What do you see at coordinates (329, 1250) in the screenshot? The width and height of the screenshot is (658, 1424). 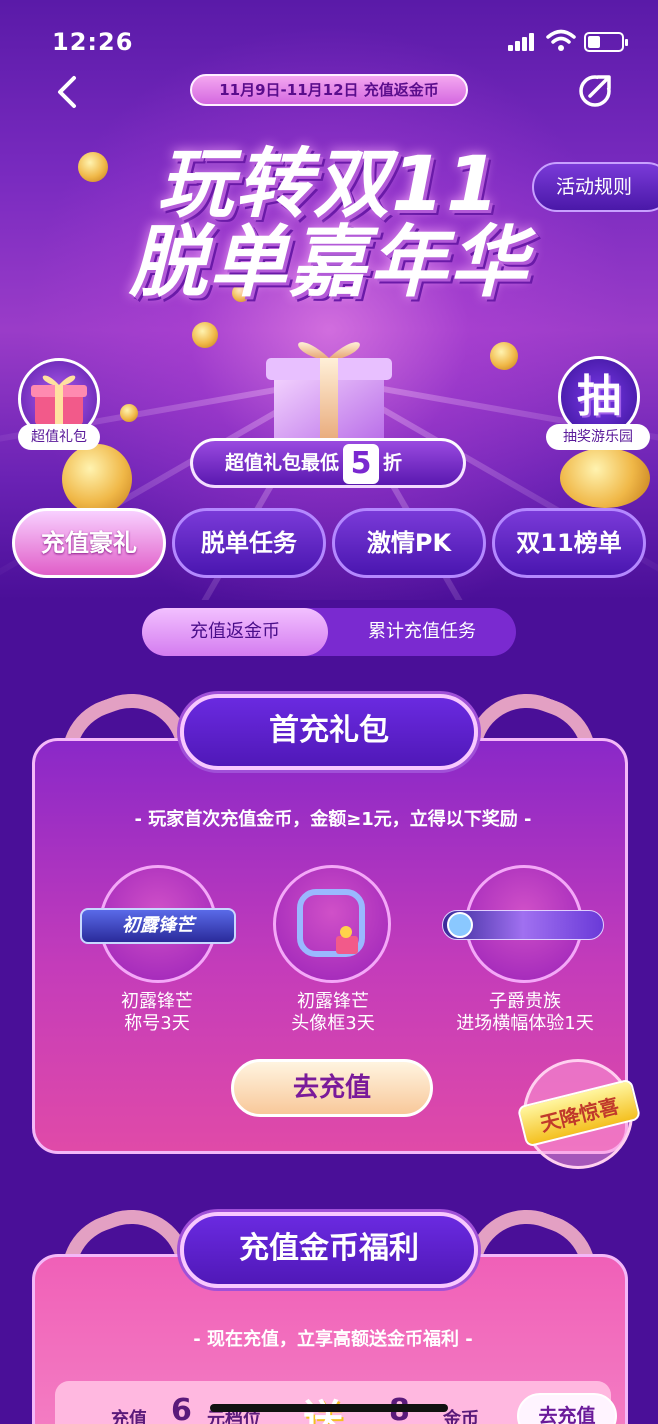 I see `coin-welfare-title: 充值金币福利` at bounding box center [329, 1250].